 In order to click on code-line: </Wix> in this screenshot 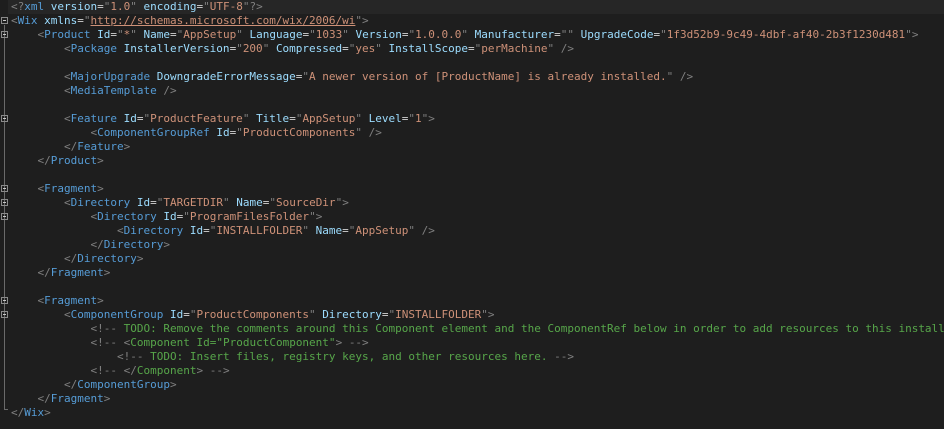, I will do `click(477, 413)`.